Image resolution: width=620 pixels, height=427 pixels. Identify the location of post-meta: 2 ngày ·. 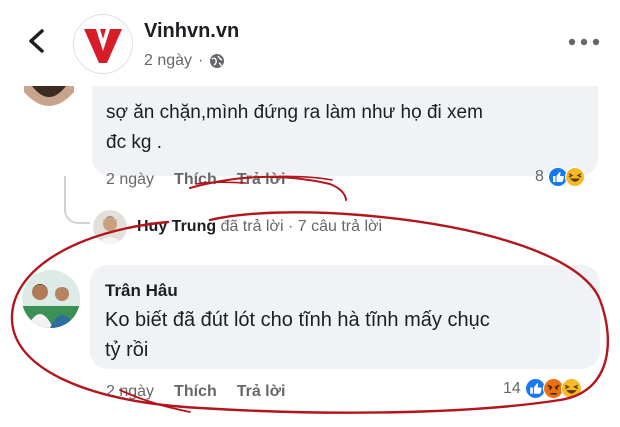
(184, 61).